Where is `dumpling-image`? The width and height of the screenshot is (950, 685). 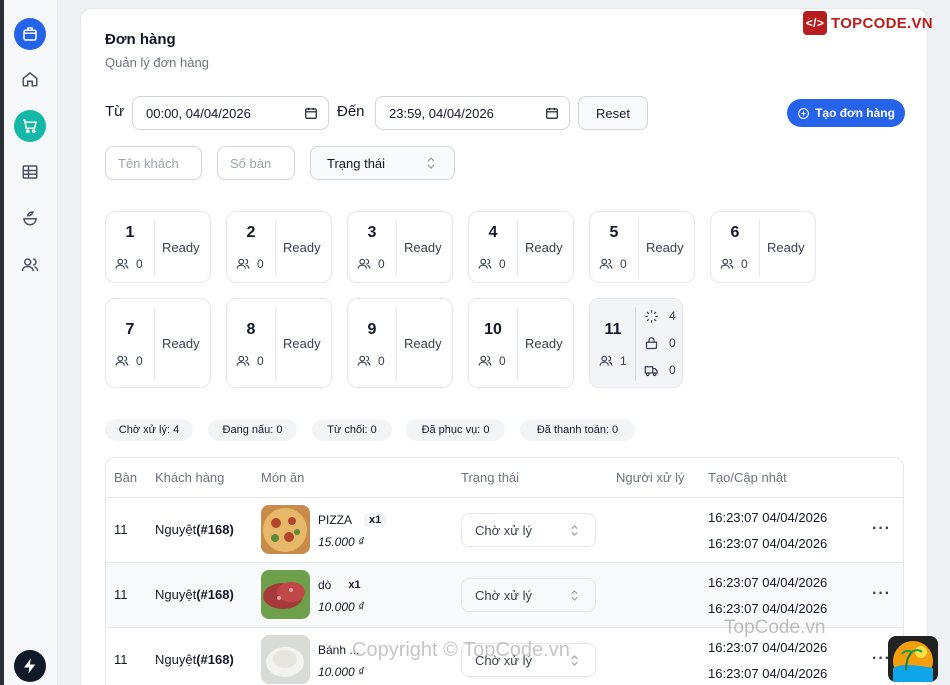 dumpling-image is located at coordinates (285, 659).